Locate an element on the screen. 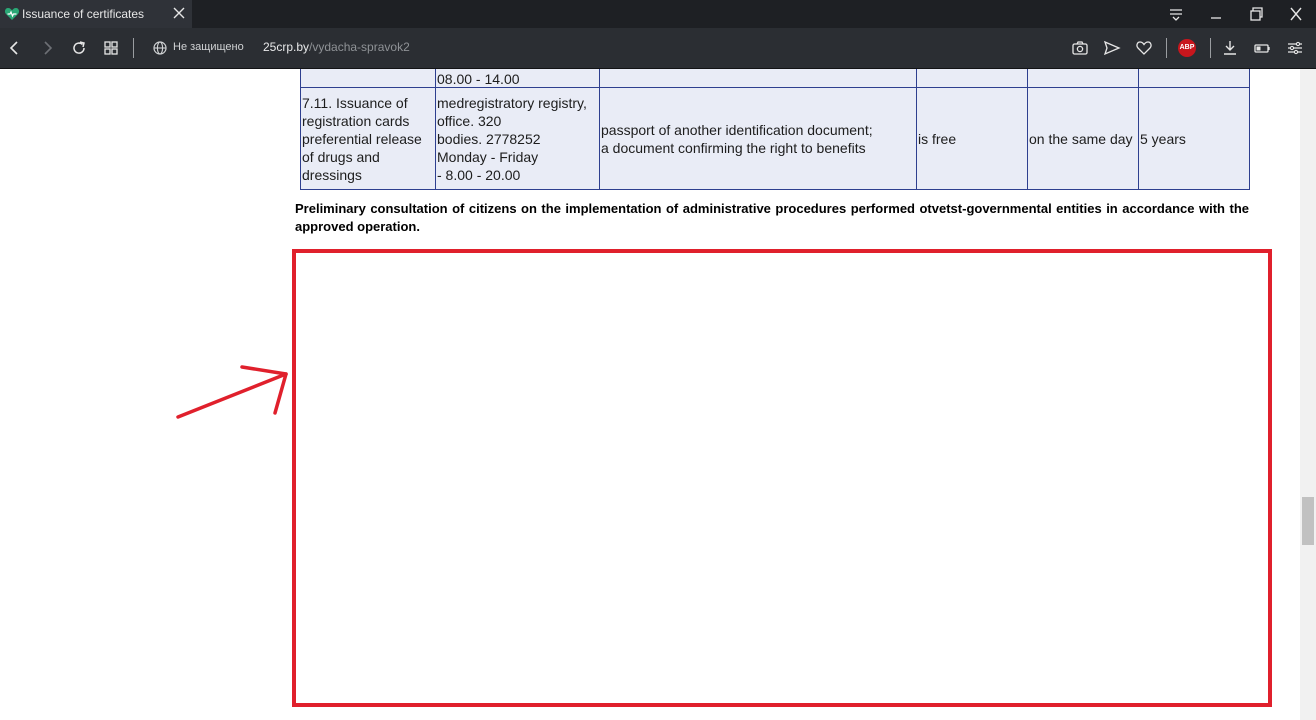 This screenshot has height=720, width=1316. vertical-scrollbar is located at coordinates (1308, 394).